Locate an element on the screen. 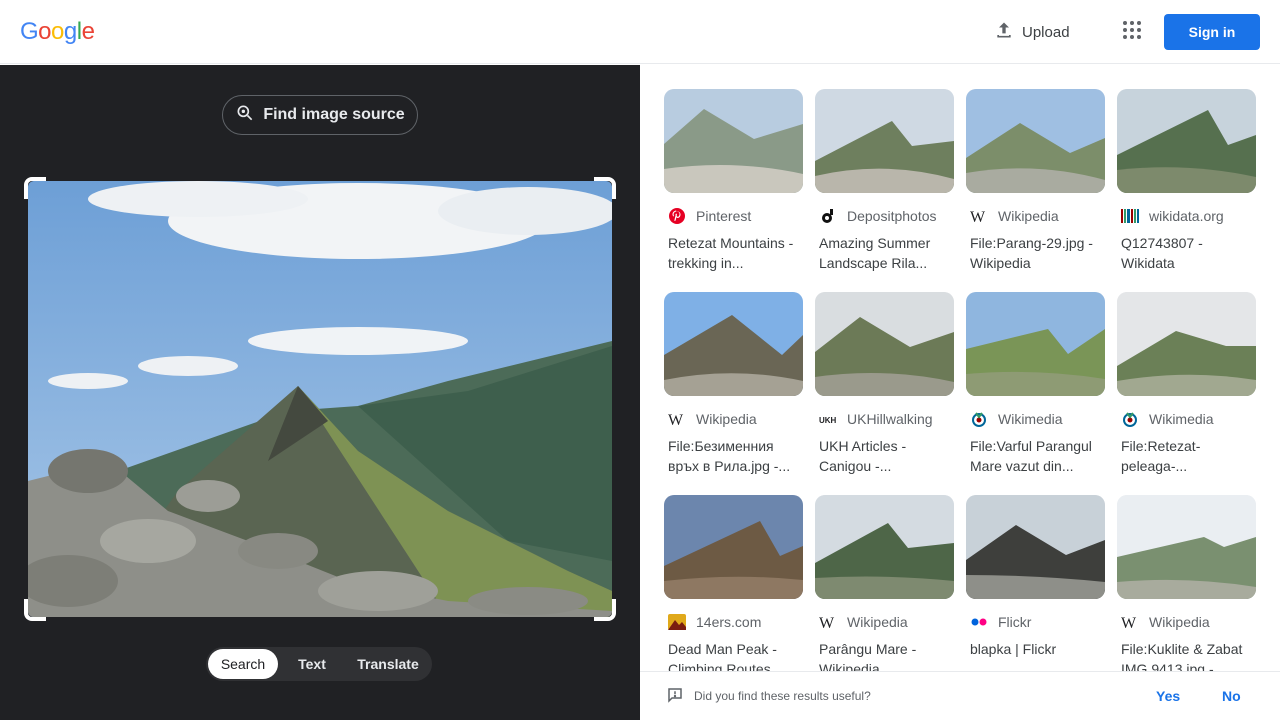  apps-grid-button is located at coordinates (1132, 32).